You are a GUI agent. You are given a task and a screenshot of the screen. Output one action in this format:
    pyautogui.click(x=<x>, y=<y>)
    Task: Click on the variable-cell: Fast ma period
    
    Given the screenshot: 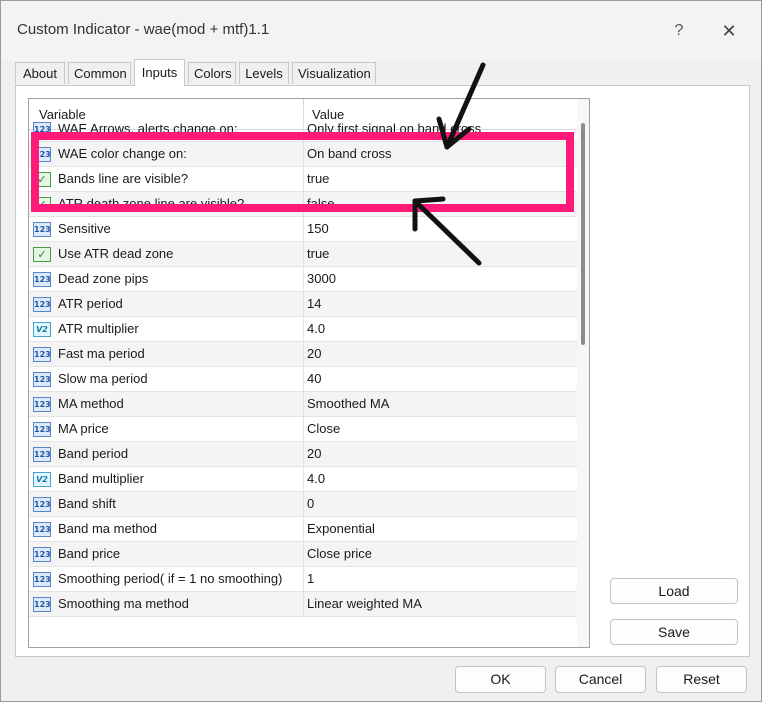 What is the action you would take?
    pyautogui.click(x=101, y=353)
    